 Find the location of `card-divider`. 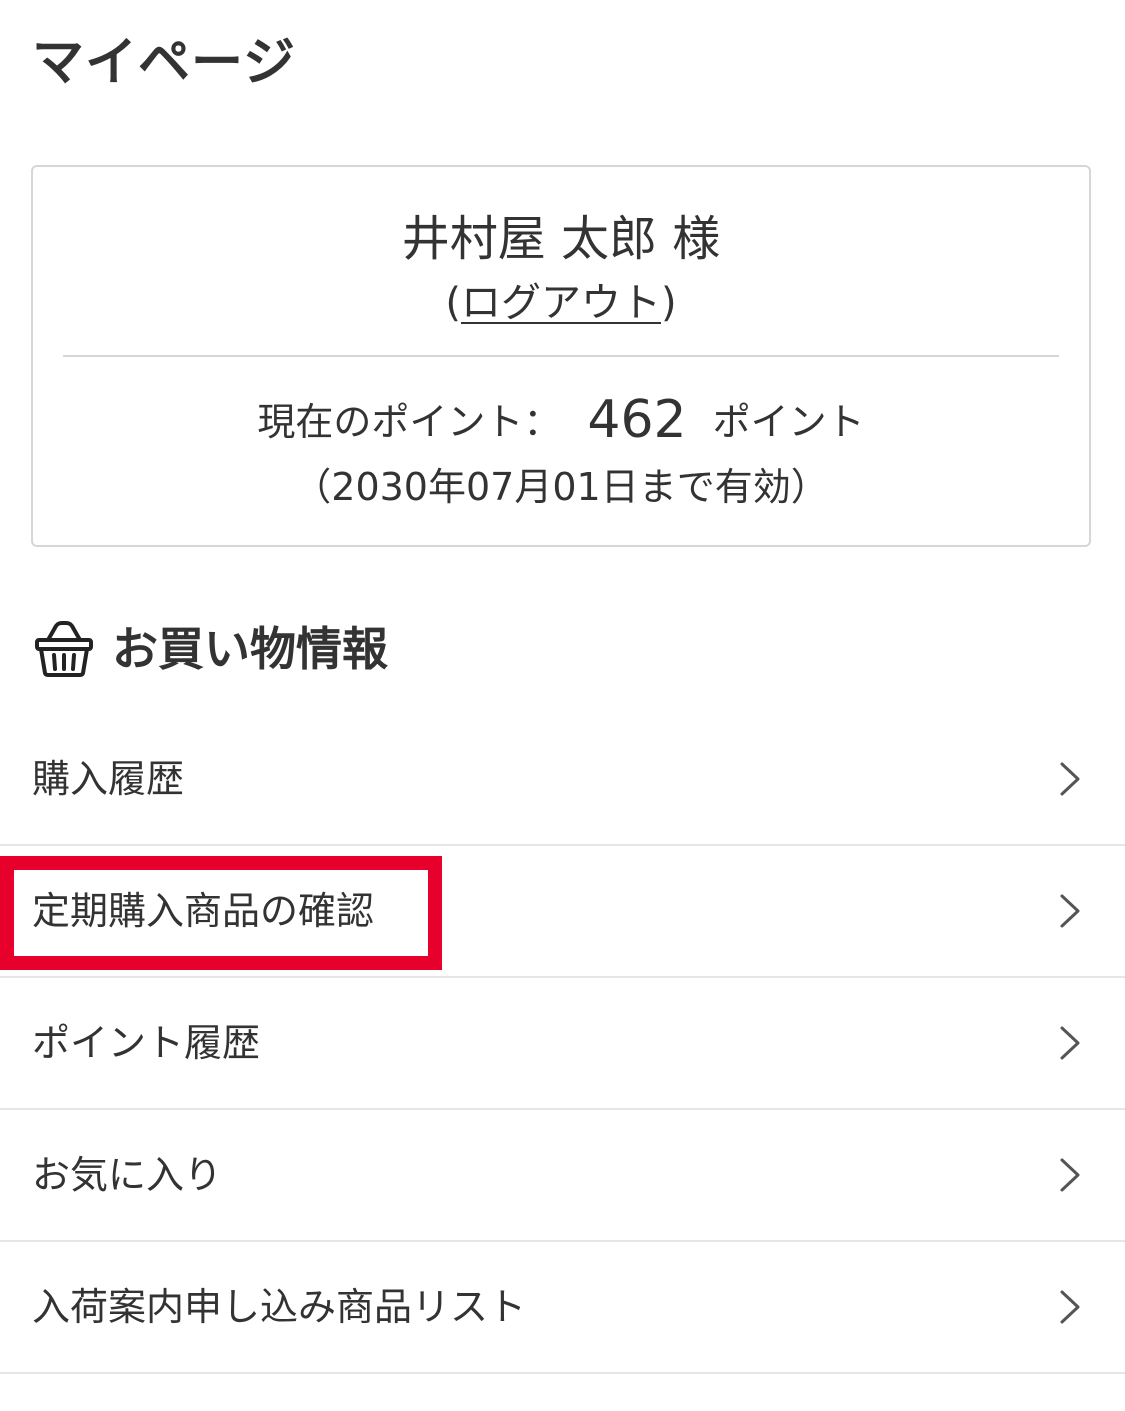

card-divider is located at coordinates (561, 356).